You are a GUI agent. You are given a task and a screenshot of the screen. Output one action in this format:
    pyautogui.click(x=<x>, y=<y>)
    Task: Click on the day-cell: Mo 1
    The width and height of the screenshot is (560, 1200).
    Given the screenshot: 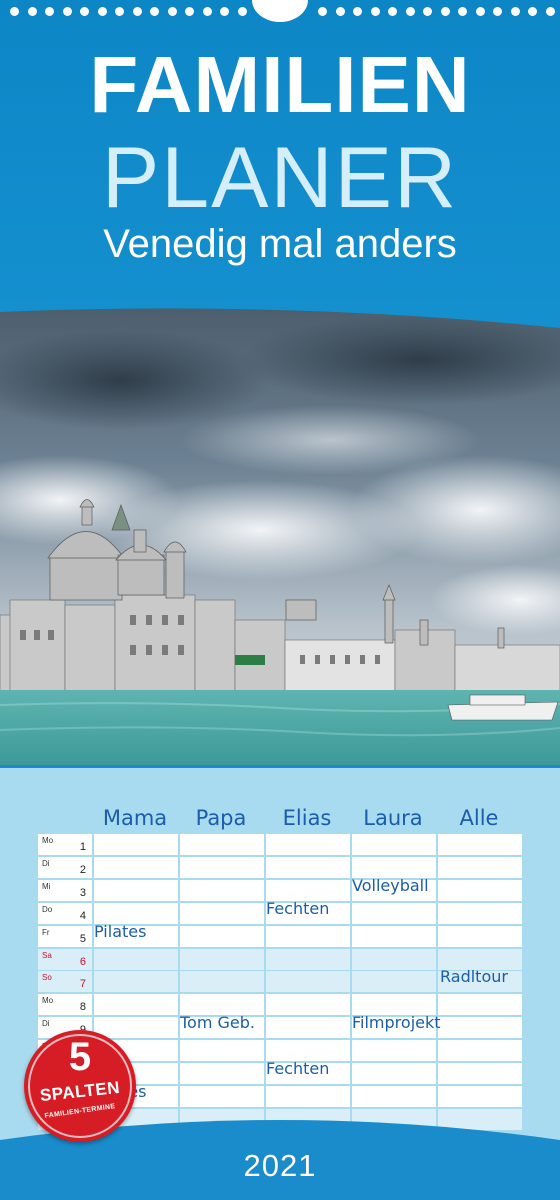 What is the action you would take?
    pyautogui.click(x=65, y=844)
    